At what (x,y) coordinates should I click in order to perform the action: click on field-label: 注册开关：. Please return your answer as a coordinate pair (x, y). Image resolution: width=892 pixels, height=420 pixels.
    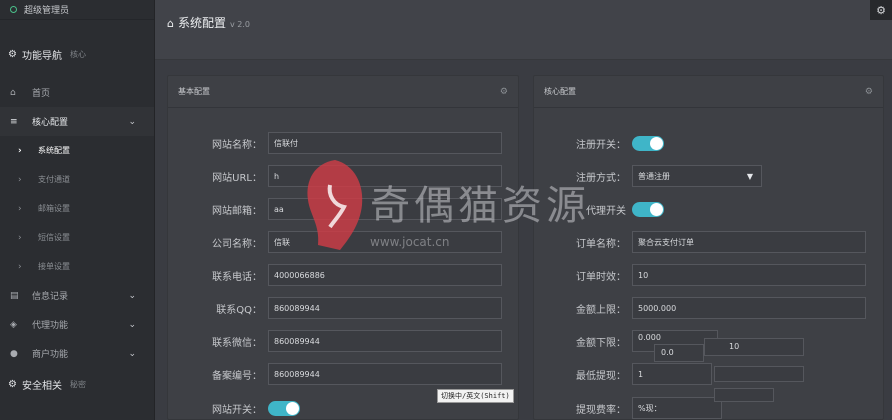
    Looking at the image, I should click on (601, 145).